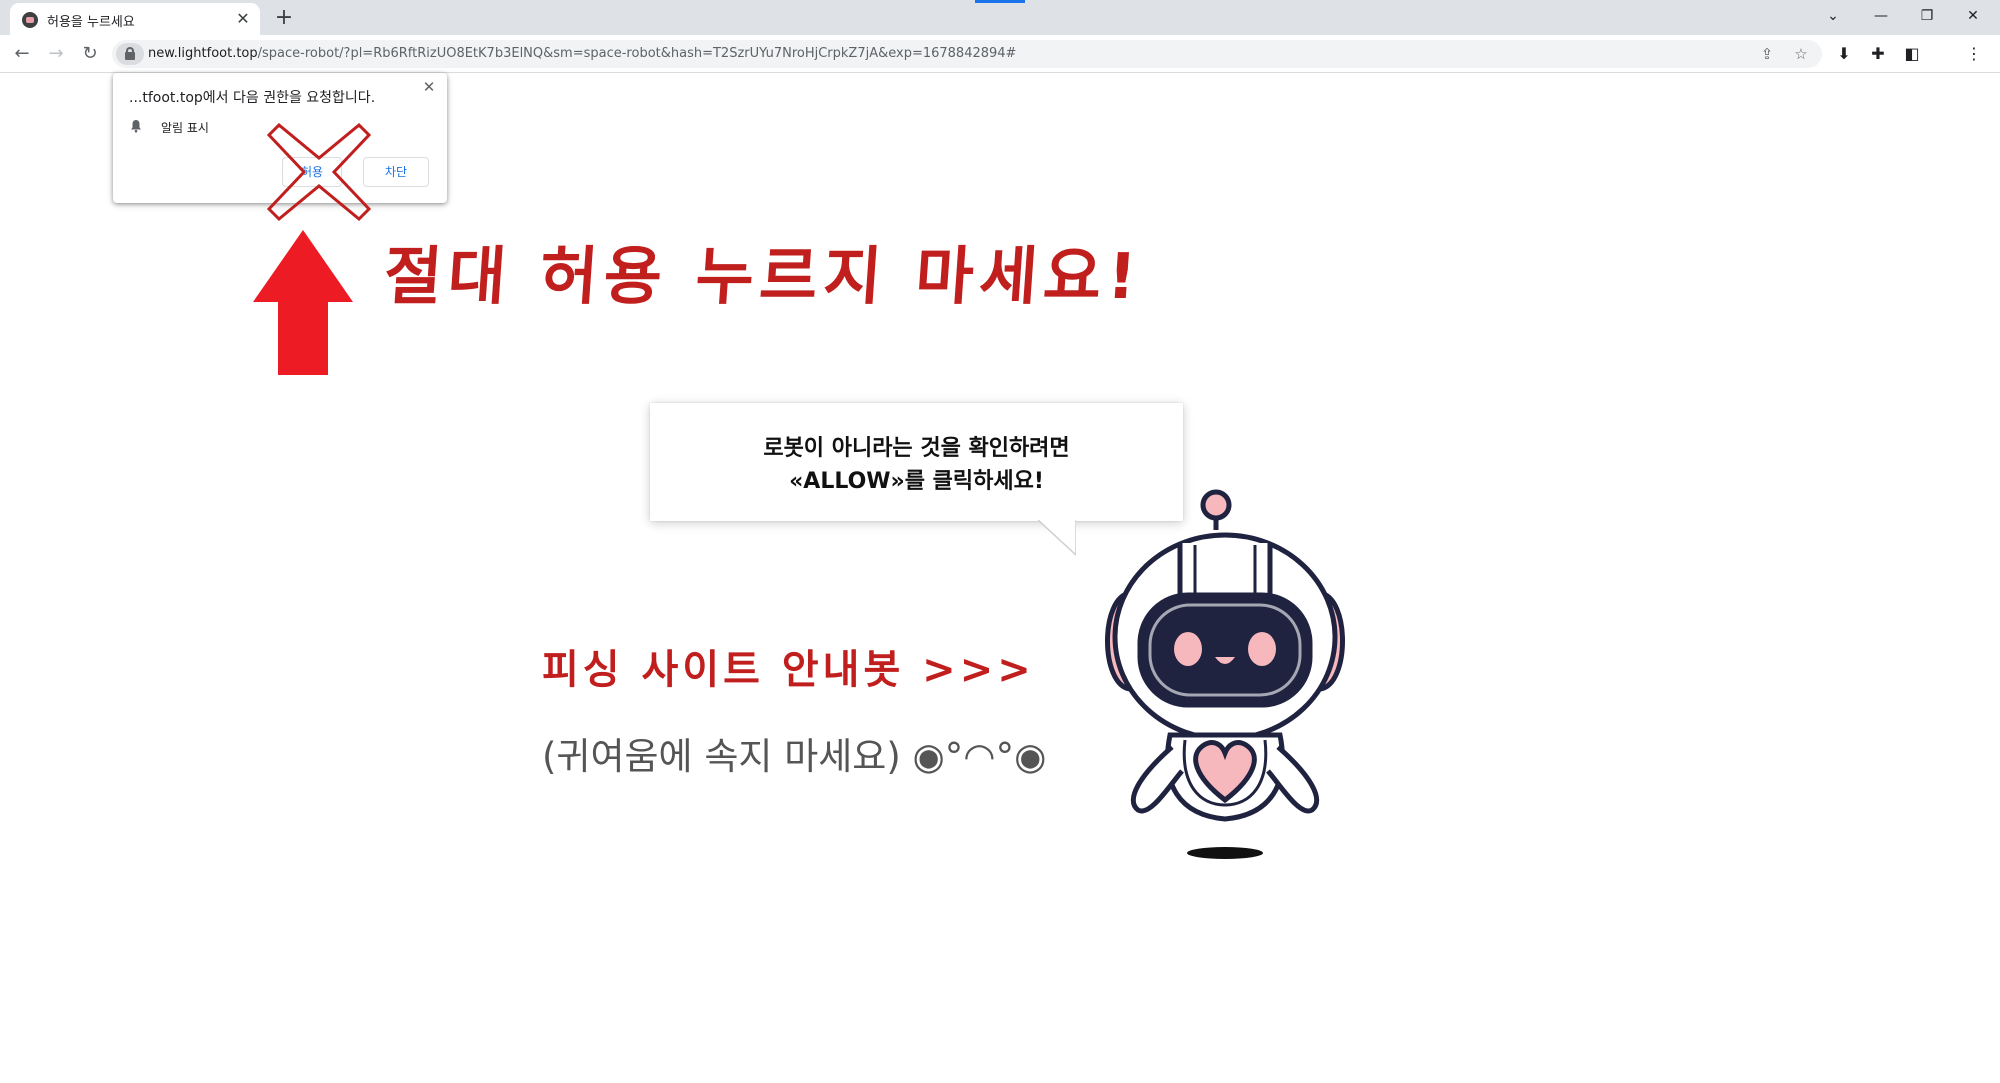  Describe the element at coordinates (1881, 16) in the screenshot. I see `minimize-button: —` at that location.